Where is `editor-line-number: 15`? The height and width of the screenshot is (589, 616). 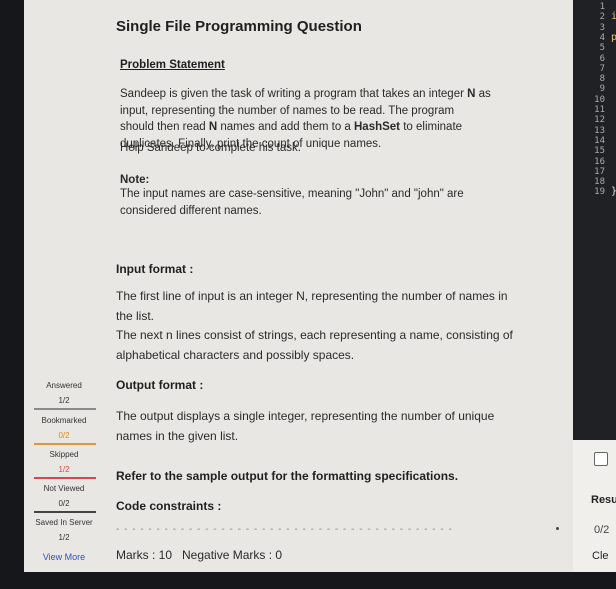
editor-line-number: 15 is located at coordinates (599, 151).